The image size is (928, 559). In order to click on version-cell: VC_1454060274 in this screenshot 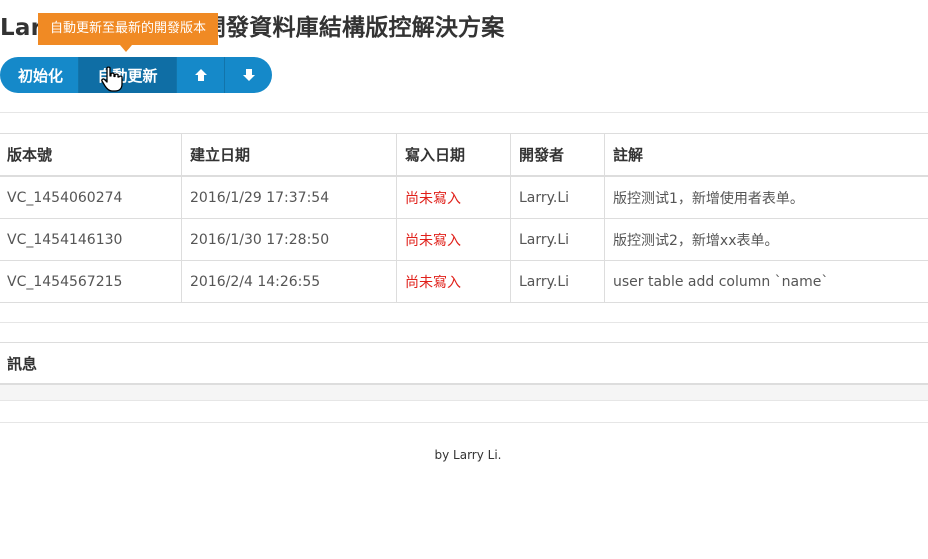, I will do `click(91, 197)`.